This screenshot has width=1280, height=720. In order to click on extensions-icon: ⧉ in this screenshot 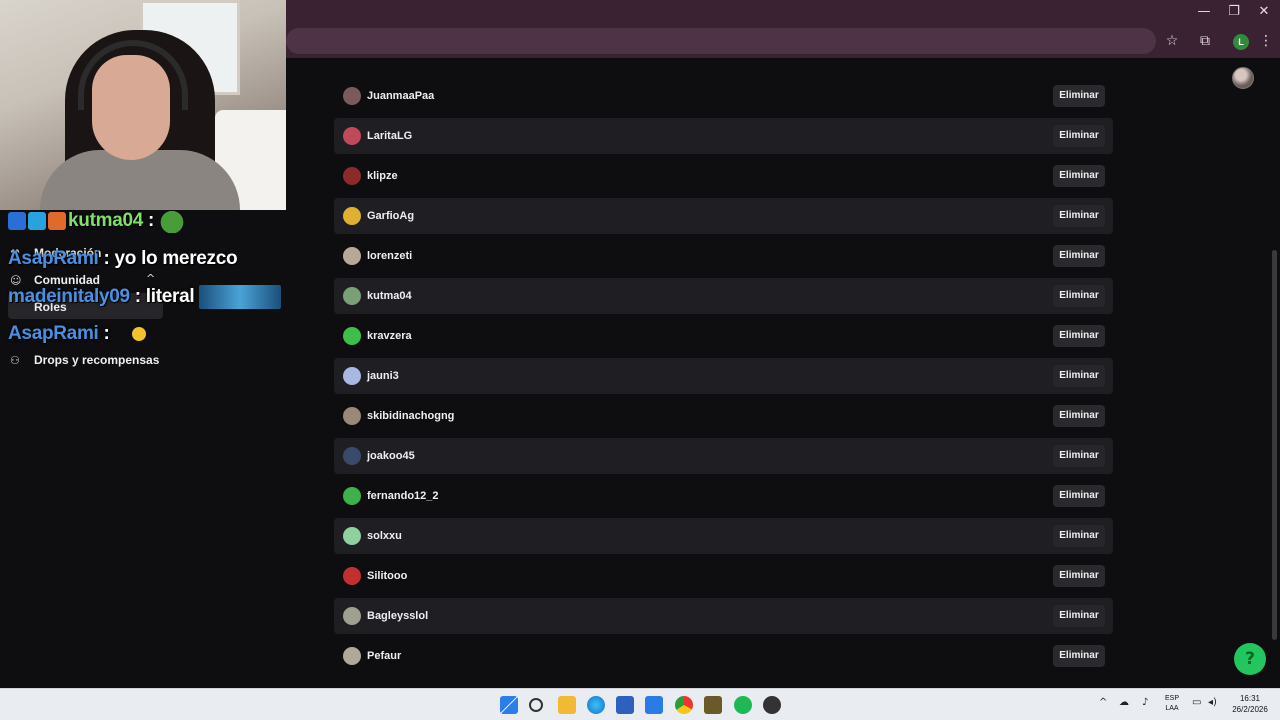, I will do `click(1205, 42)`.